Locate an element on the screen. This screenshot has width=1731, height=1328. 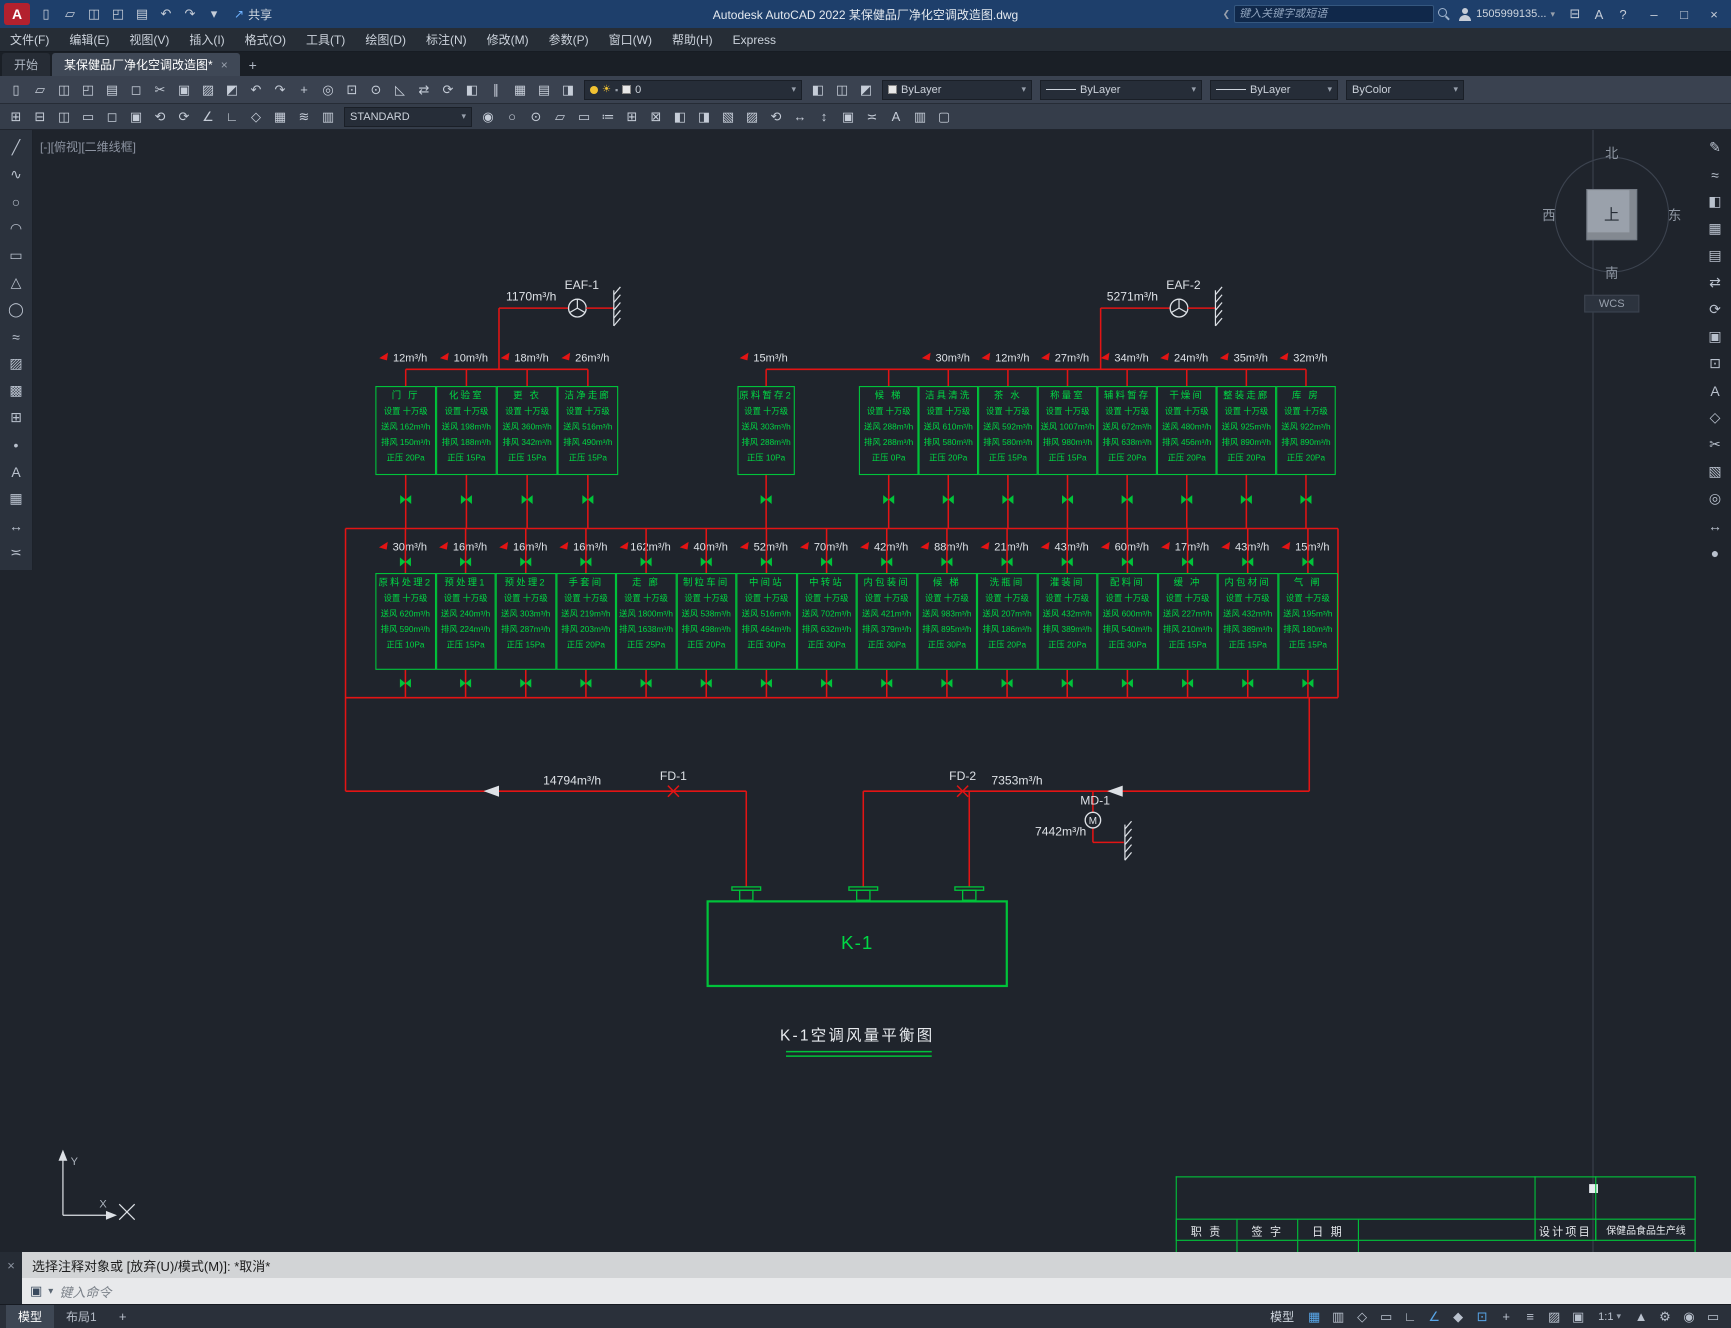
room-box: 原料暂存2 设置 十万级 送风 303m³/h 排风 288m³/h 正压 10Pa is located at coordinates (766, 431).